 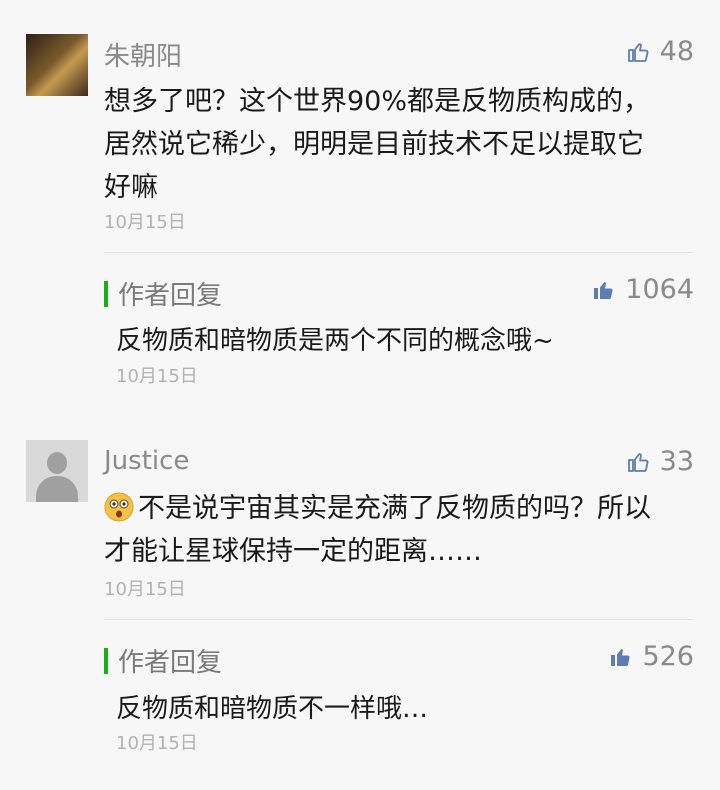 I want to click on reply-like-button: 526, so click(x=651, y=656).